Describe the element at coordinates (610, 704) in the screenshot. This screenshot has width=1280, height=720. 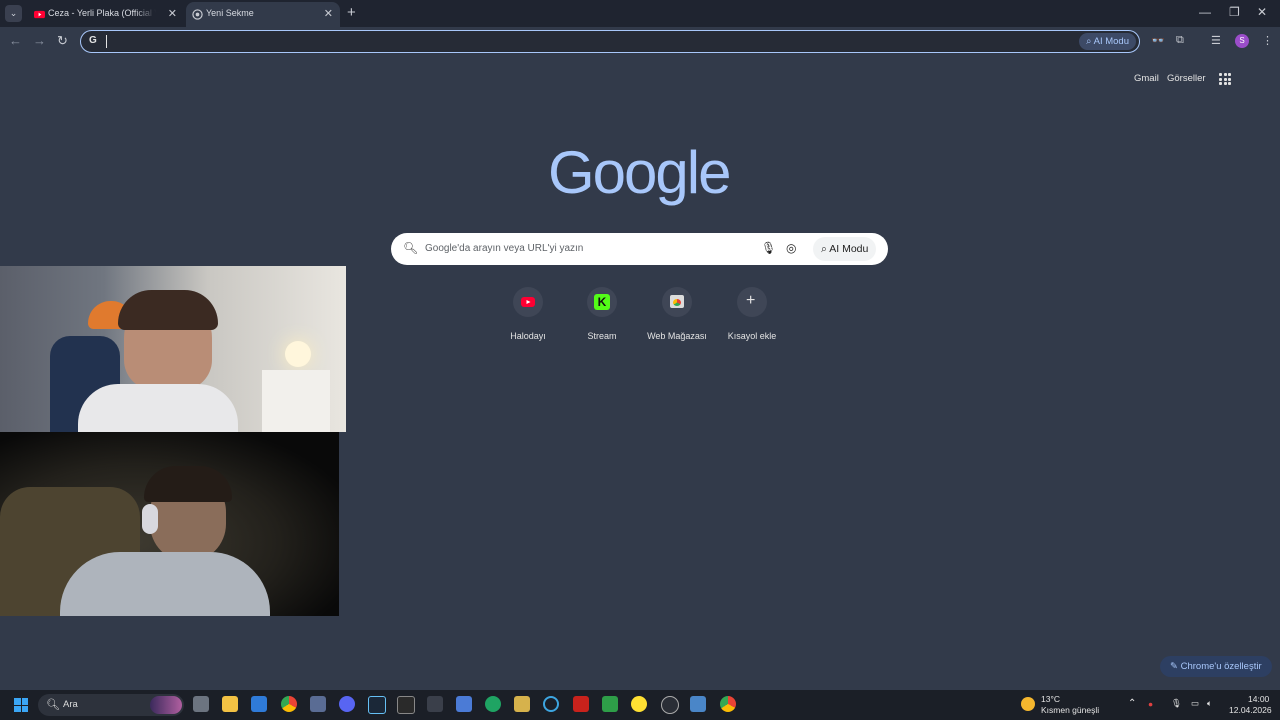
I see `notepad-icon` at that location.